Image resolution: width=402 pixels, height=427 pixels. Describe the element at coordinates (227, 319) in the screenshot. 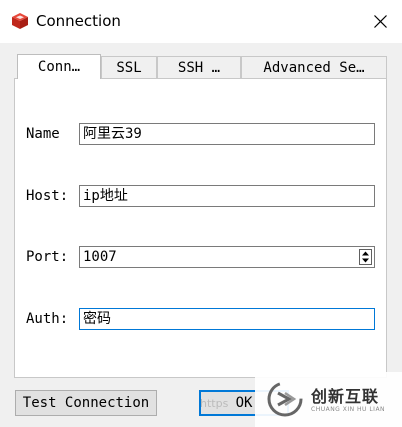

I see `auth-input: 密码` at that location.